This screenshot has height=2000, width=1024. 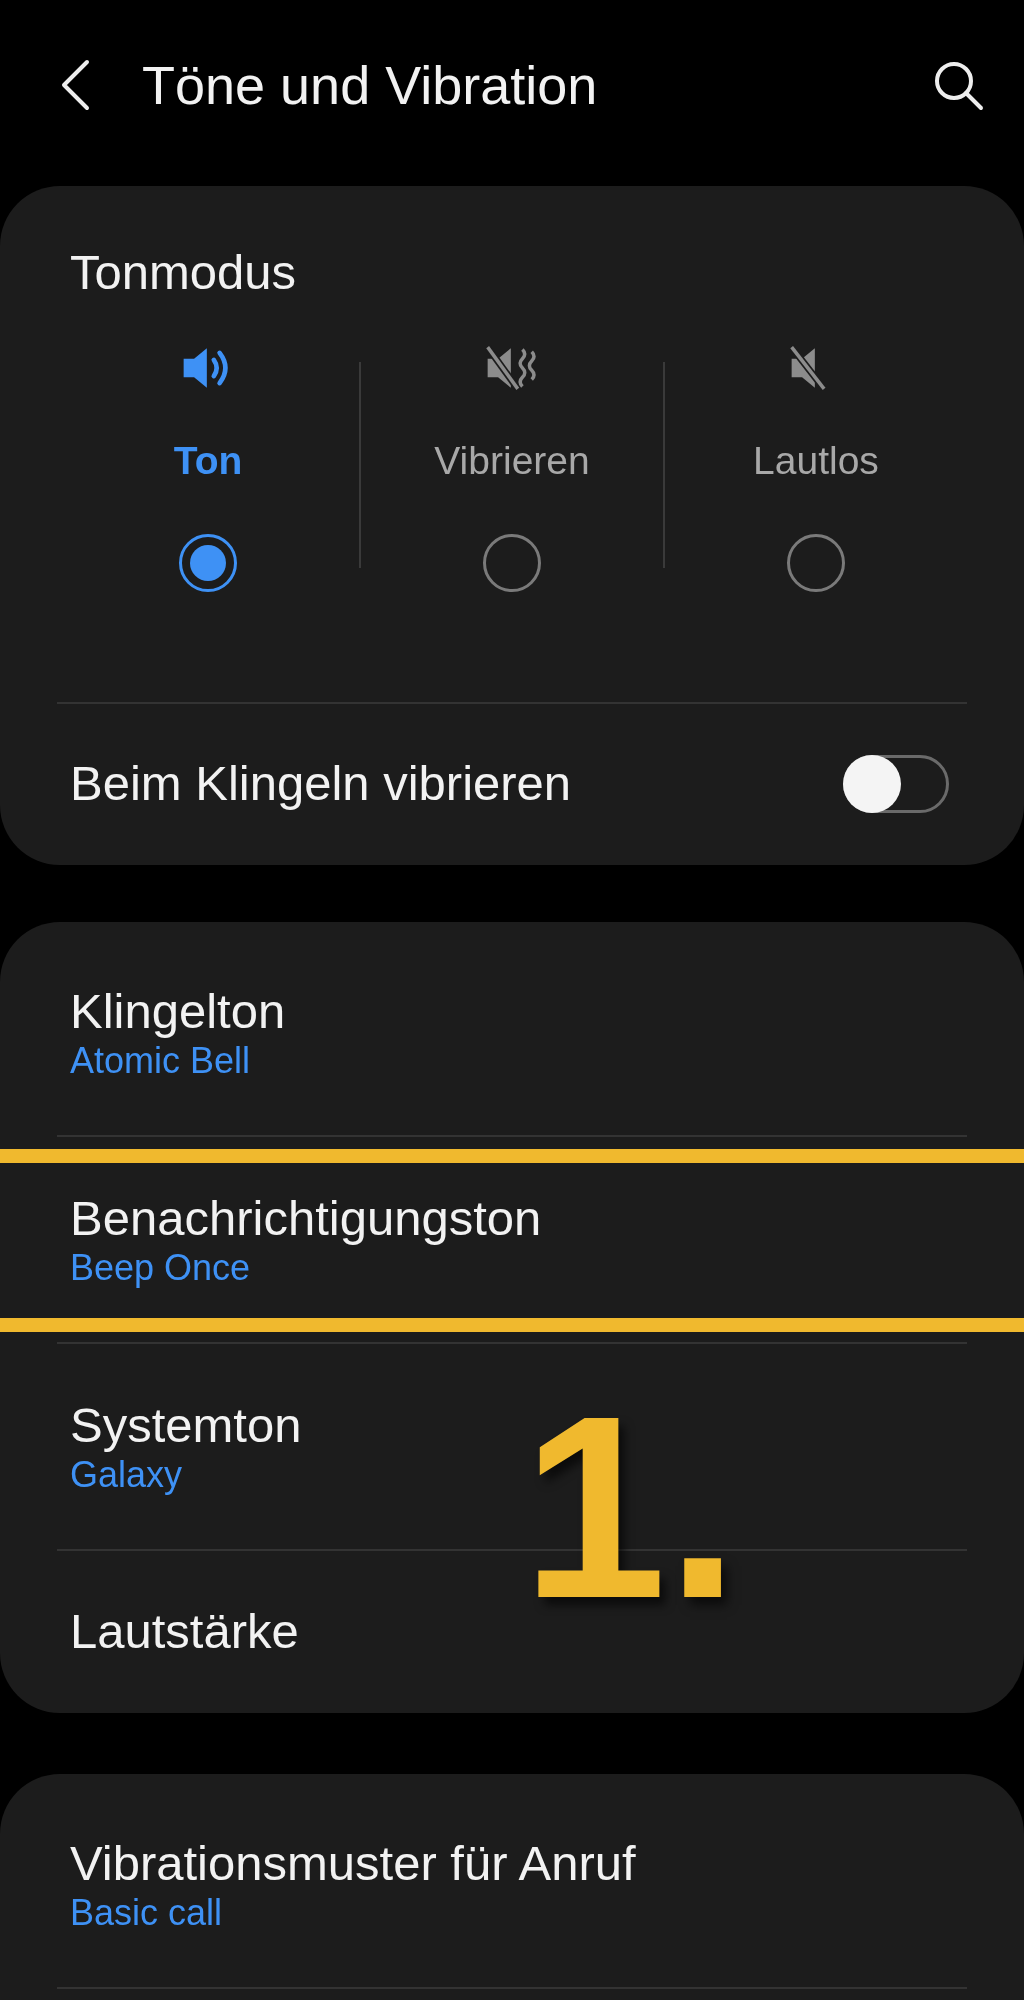 I want to click on setting-value: Beep Once, so click(x=161, y=1268).